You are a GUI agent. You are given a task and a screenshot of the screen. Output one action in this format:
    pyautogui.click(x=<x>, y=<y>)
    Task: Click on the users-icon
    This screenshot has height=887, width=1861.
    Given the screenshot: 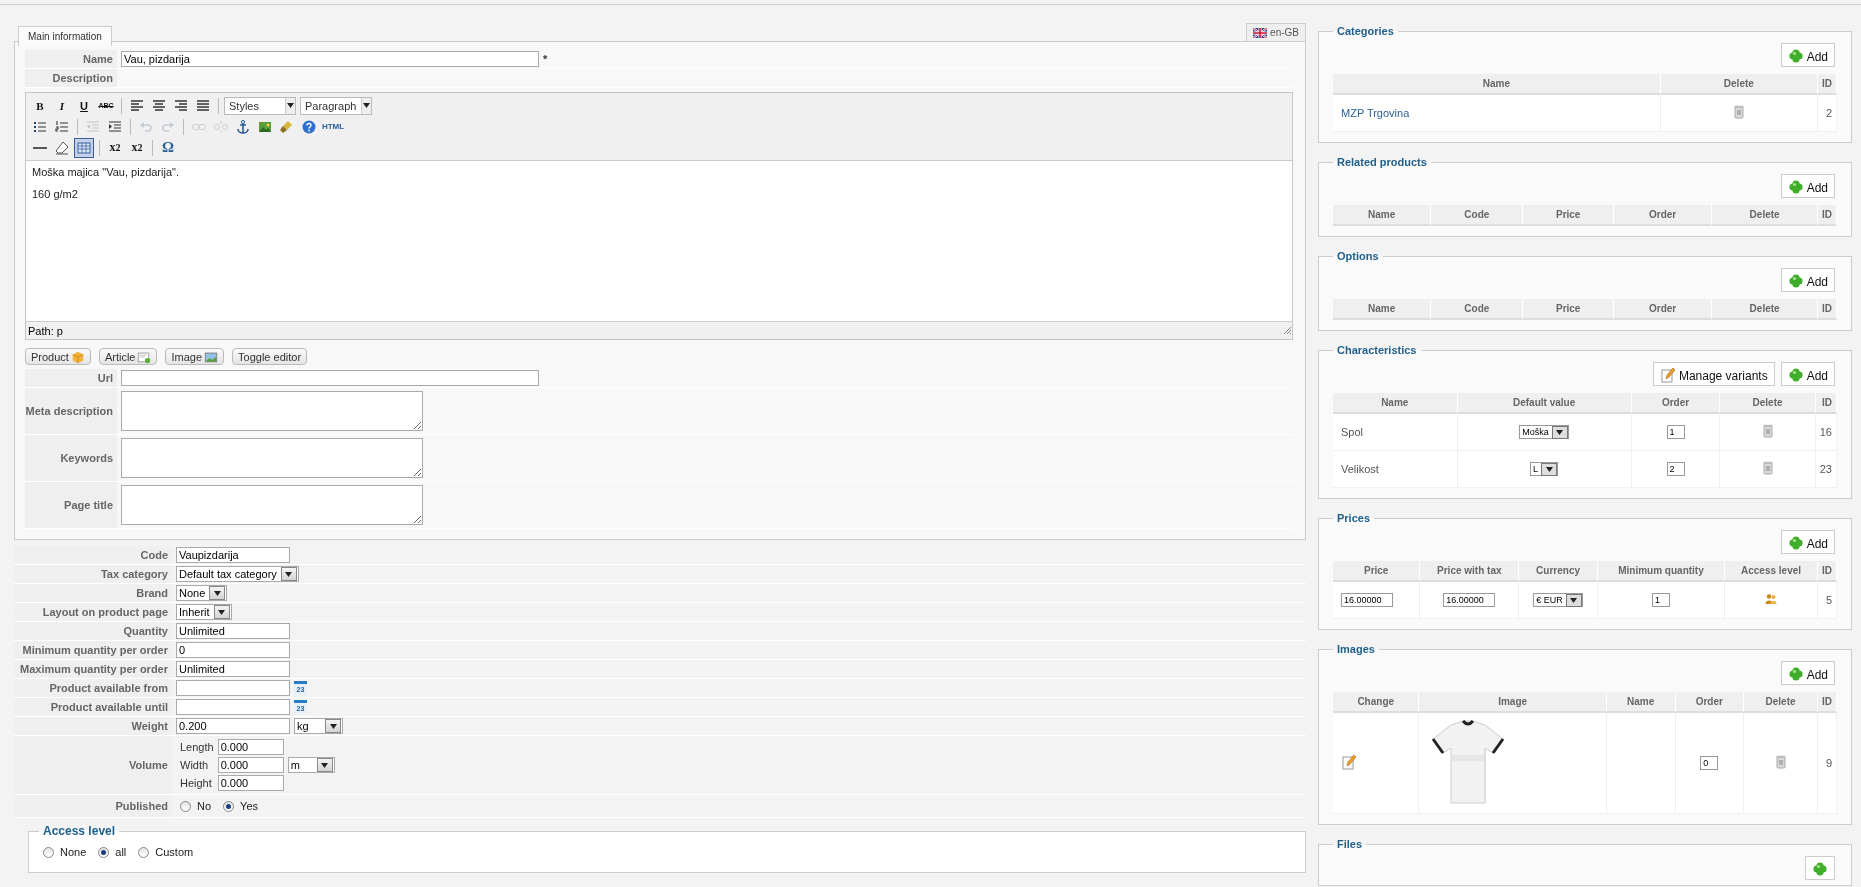 What is the action you would take?
    pyautogui.click(x=1771, y=599)
    